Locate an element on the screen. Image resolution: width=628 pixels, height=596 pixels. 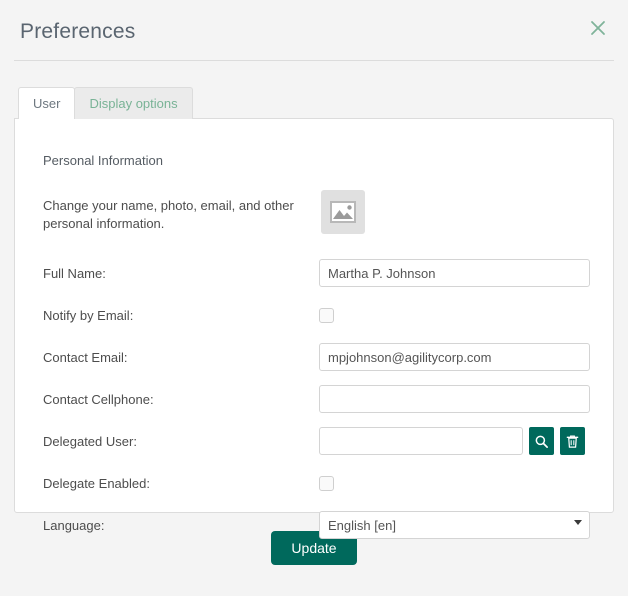
language-select: English [en] is located at coordinates (454, 525).